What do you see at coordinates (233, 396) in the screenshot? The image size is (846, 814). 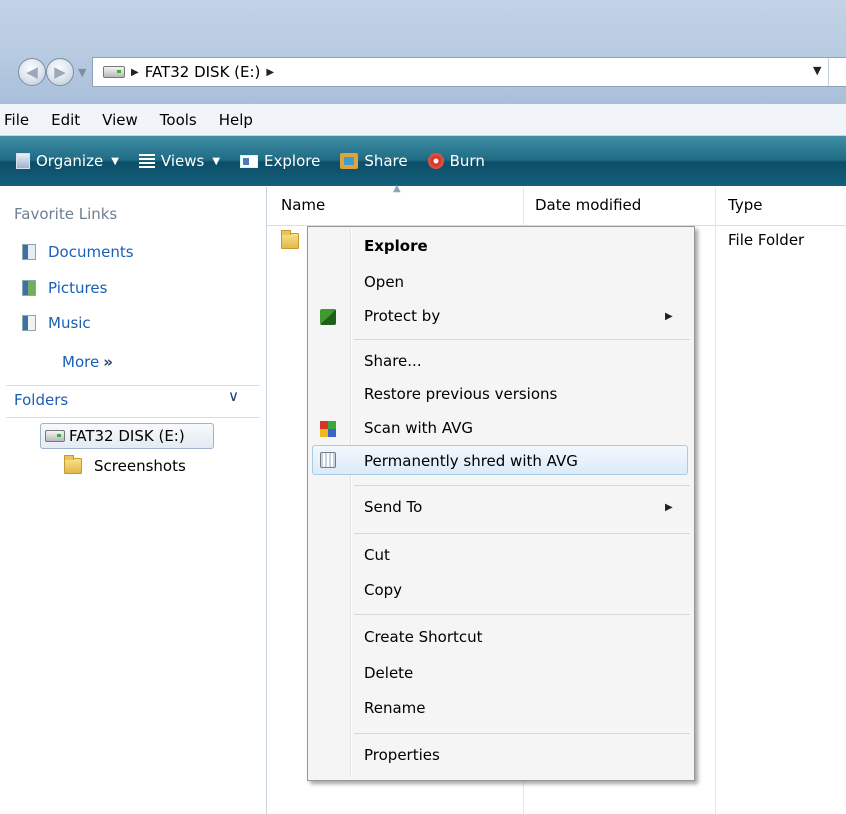 I see `chevron-down-icon: ∨` at bounding box center [233, 396].